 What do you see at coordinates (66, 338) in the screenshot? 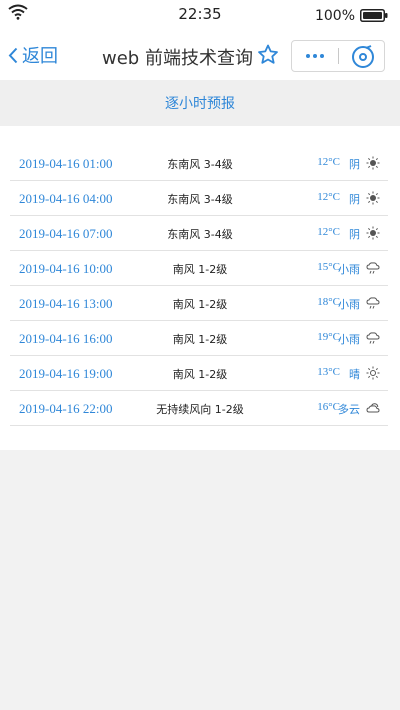
I see `forecast-time: 2019-04-16 16:00` at bounding box center [66, 338].